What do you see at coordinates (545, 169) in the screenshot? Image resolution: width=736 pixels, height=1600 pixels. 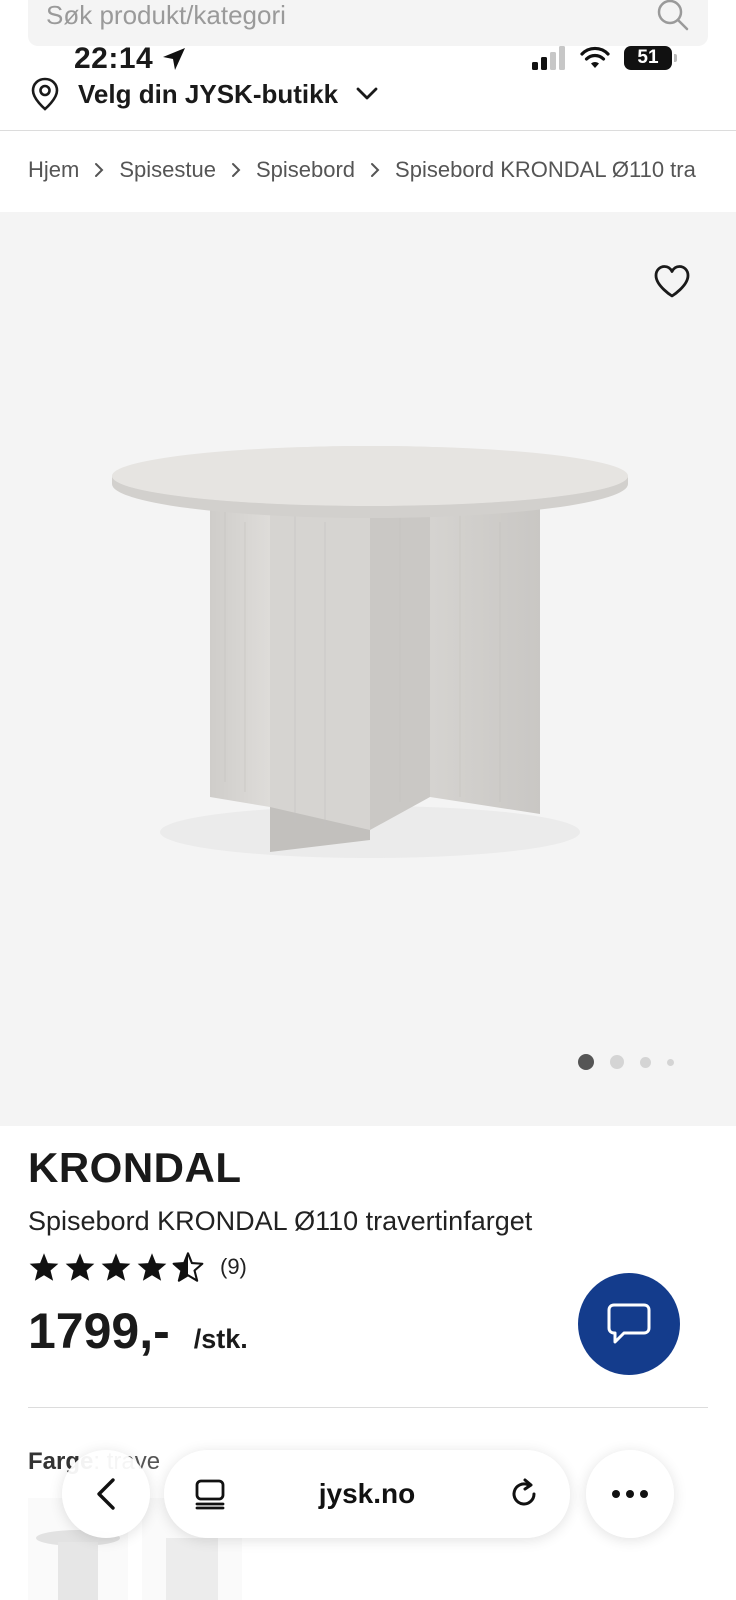 I see `breadcrumb-item-current: Spisebord KRONDAL Ø110 tra` at bounding box center [545, 169].